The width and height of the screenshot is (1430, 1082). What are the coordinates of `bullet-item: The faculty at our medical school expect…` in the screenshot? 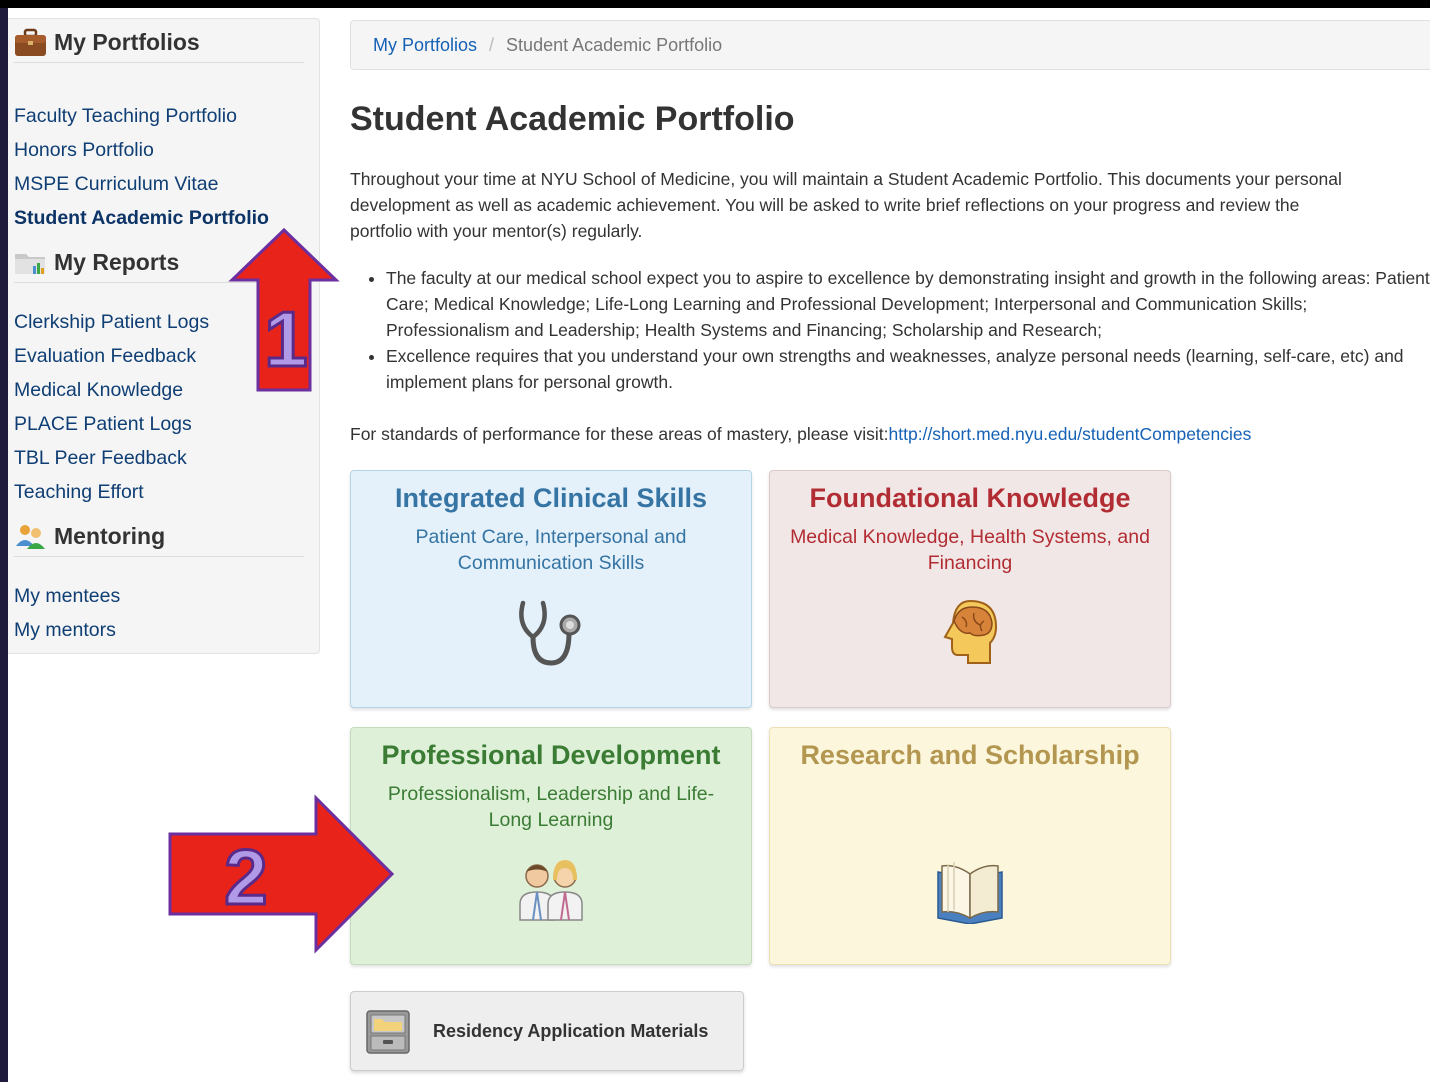 It's located at (908, 304).